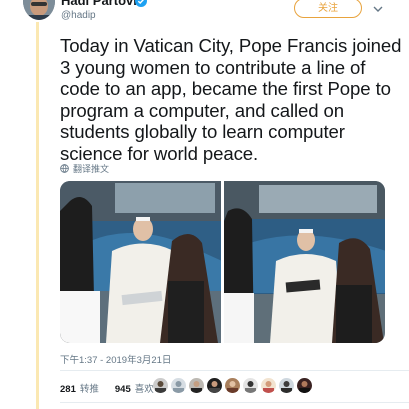  Describe the element at coordinates (91, 169) in the screenshot. I see `translate-label: 翻译推文` at that location.